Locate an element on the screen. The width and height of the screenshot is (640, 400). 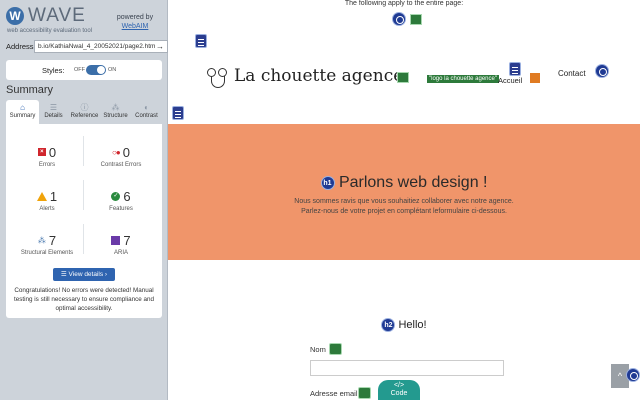
stat-alerts: 1 Alerts is located at coordinates (47, 200).